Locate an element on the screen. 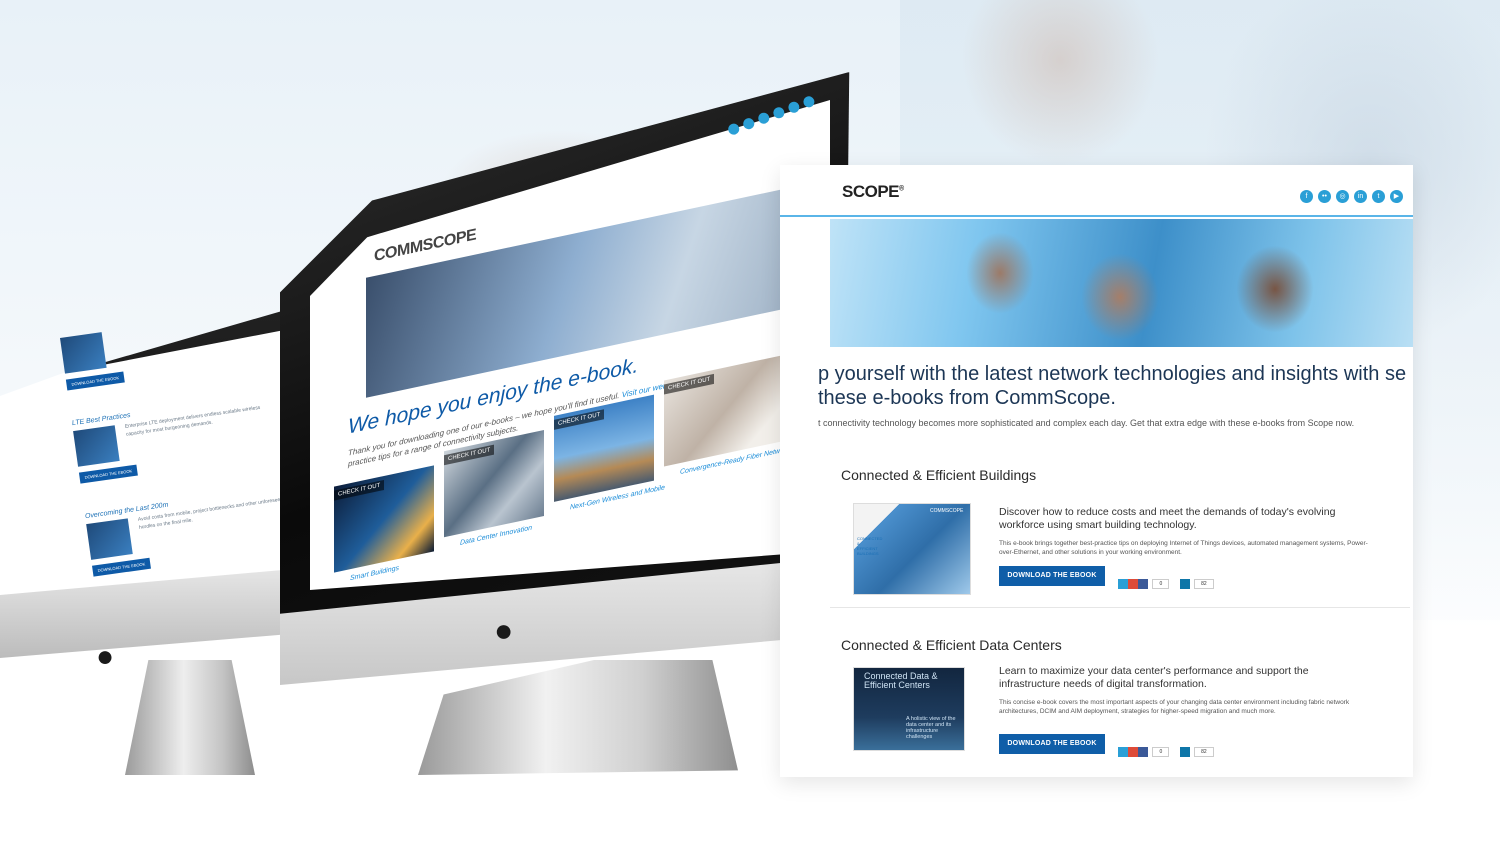 Image resolution: width=1500 pixels, height=843 pixels. page-header: SCOPE® f •• ◎ in t ▶ is located at coordinates (1096, 191).